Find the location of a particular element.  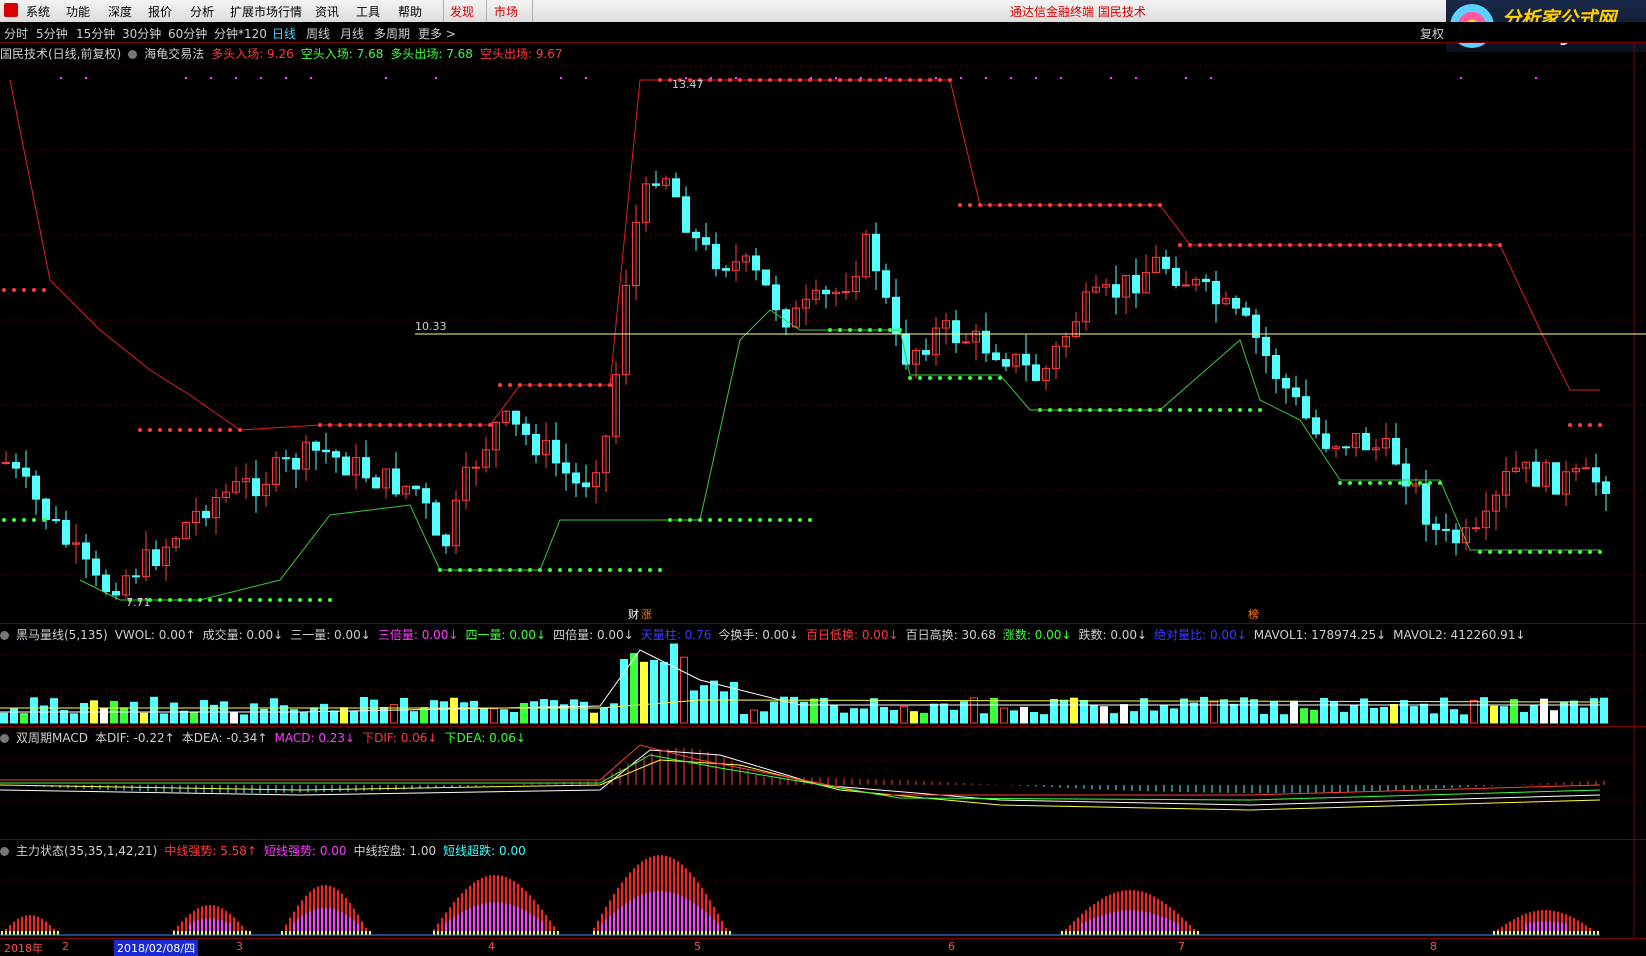

axis-selected-date: 2018/02/08/四 is located at coordinates (156, 948).